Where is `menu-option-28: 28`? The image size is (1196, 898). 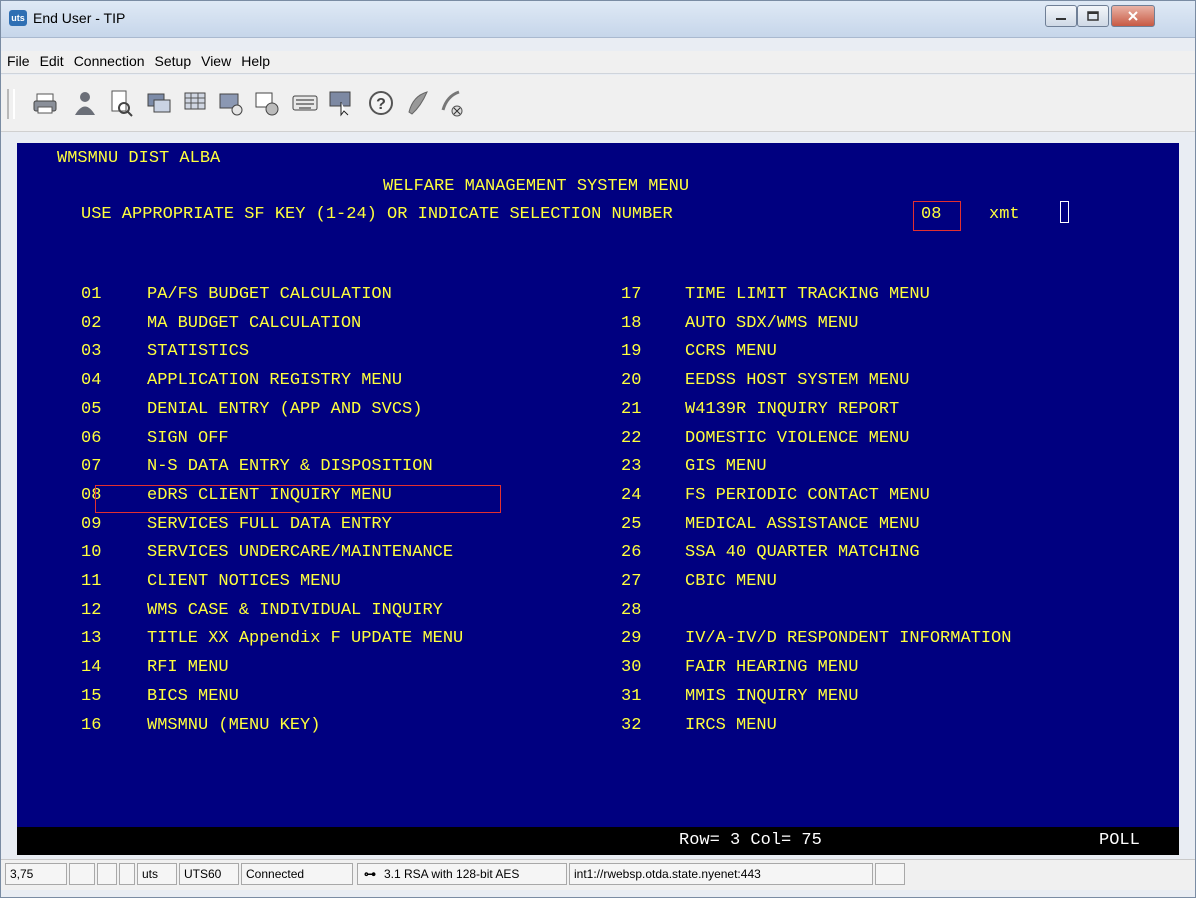 menu-option-28: 28 is located at coordinates (653, 611).